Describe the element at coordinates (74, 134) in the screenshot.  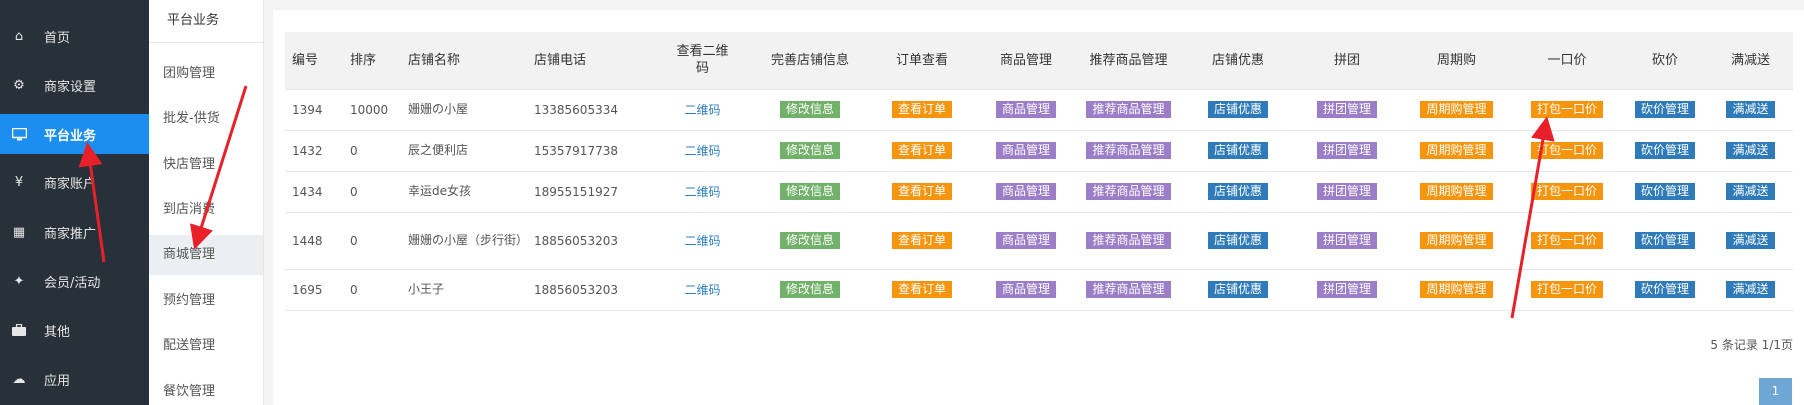
I see `sidebar-item-platform-business: 平台业务` at that location.